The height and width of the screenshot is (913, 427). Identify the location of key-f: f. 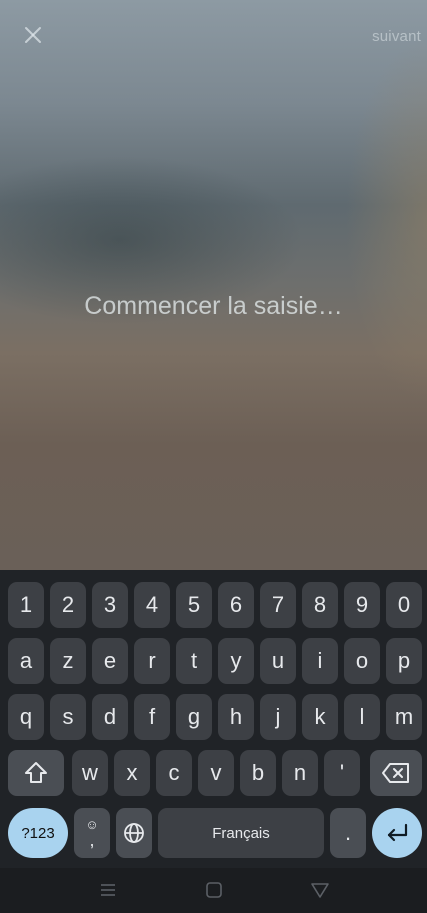
(152, 717).